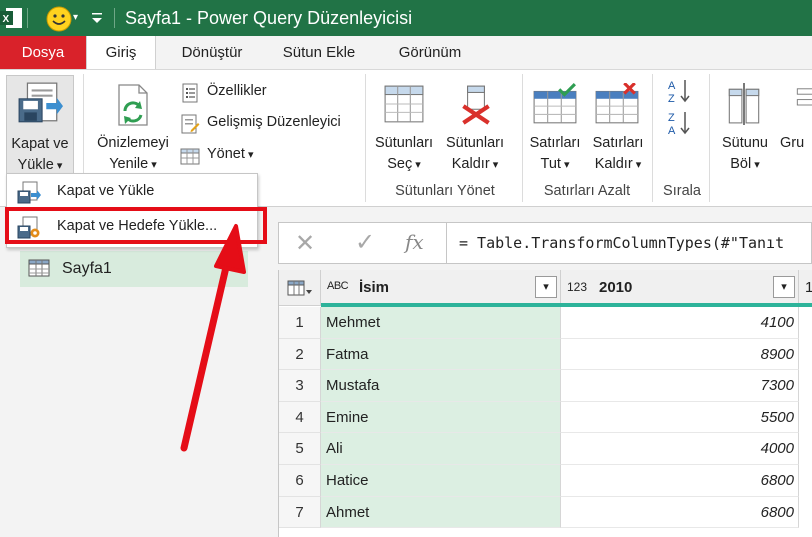 The image size is (812, 537). What do you see at coordinates (319, 52) in the screenshot?
I see `tab-add-column: Sütun Ekle` at bounding box center [319, 52].